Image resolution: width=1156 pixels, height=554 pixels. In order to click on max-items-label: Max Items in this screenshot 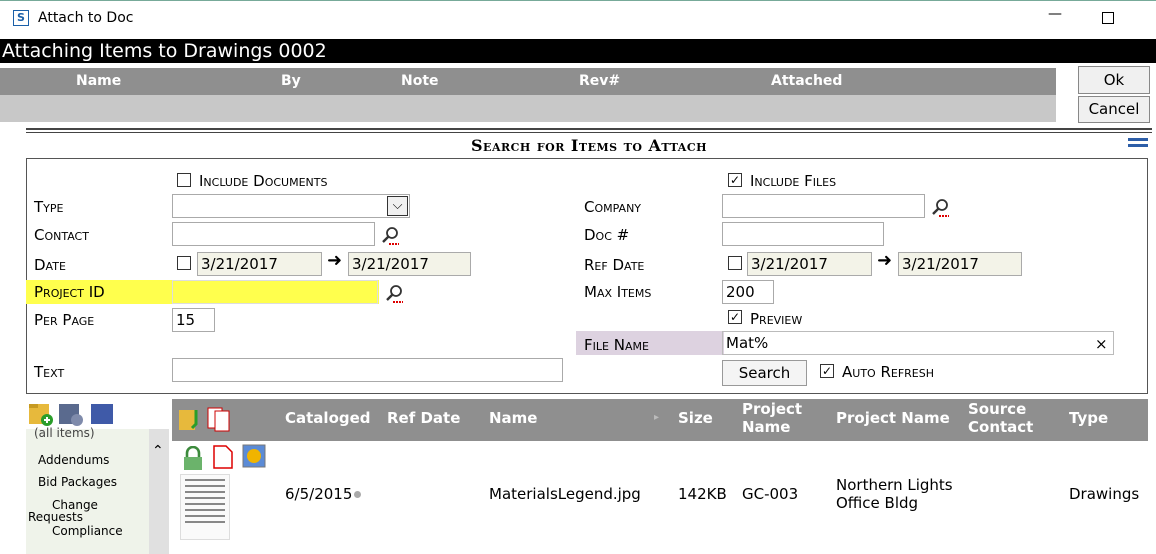, I will do `click(618, 292)`.